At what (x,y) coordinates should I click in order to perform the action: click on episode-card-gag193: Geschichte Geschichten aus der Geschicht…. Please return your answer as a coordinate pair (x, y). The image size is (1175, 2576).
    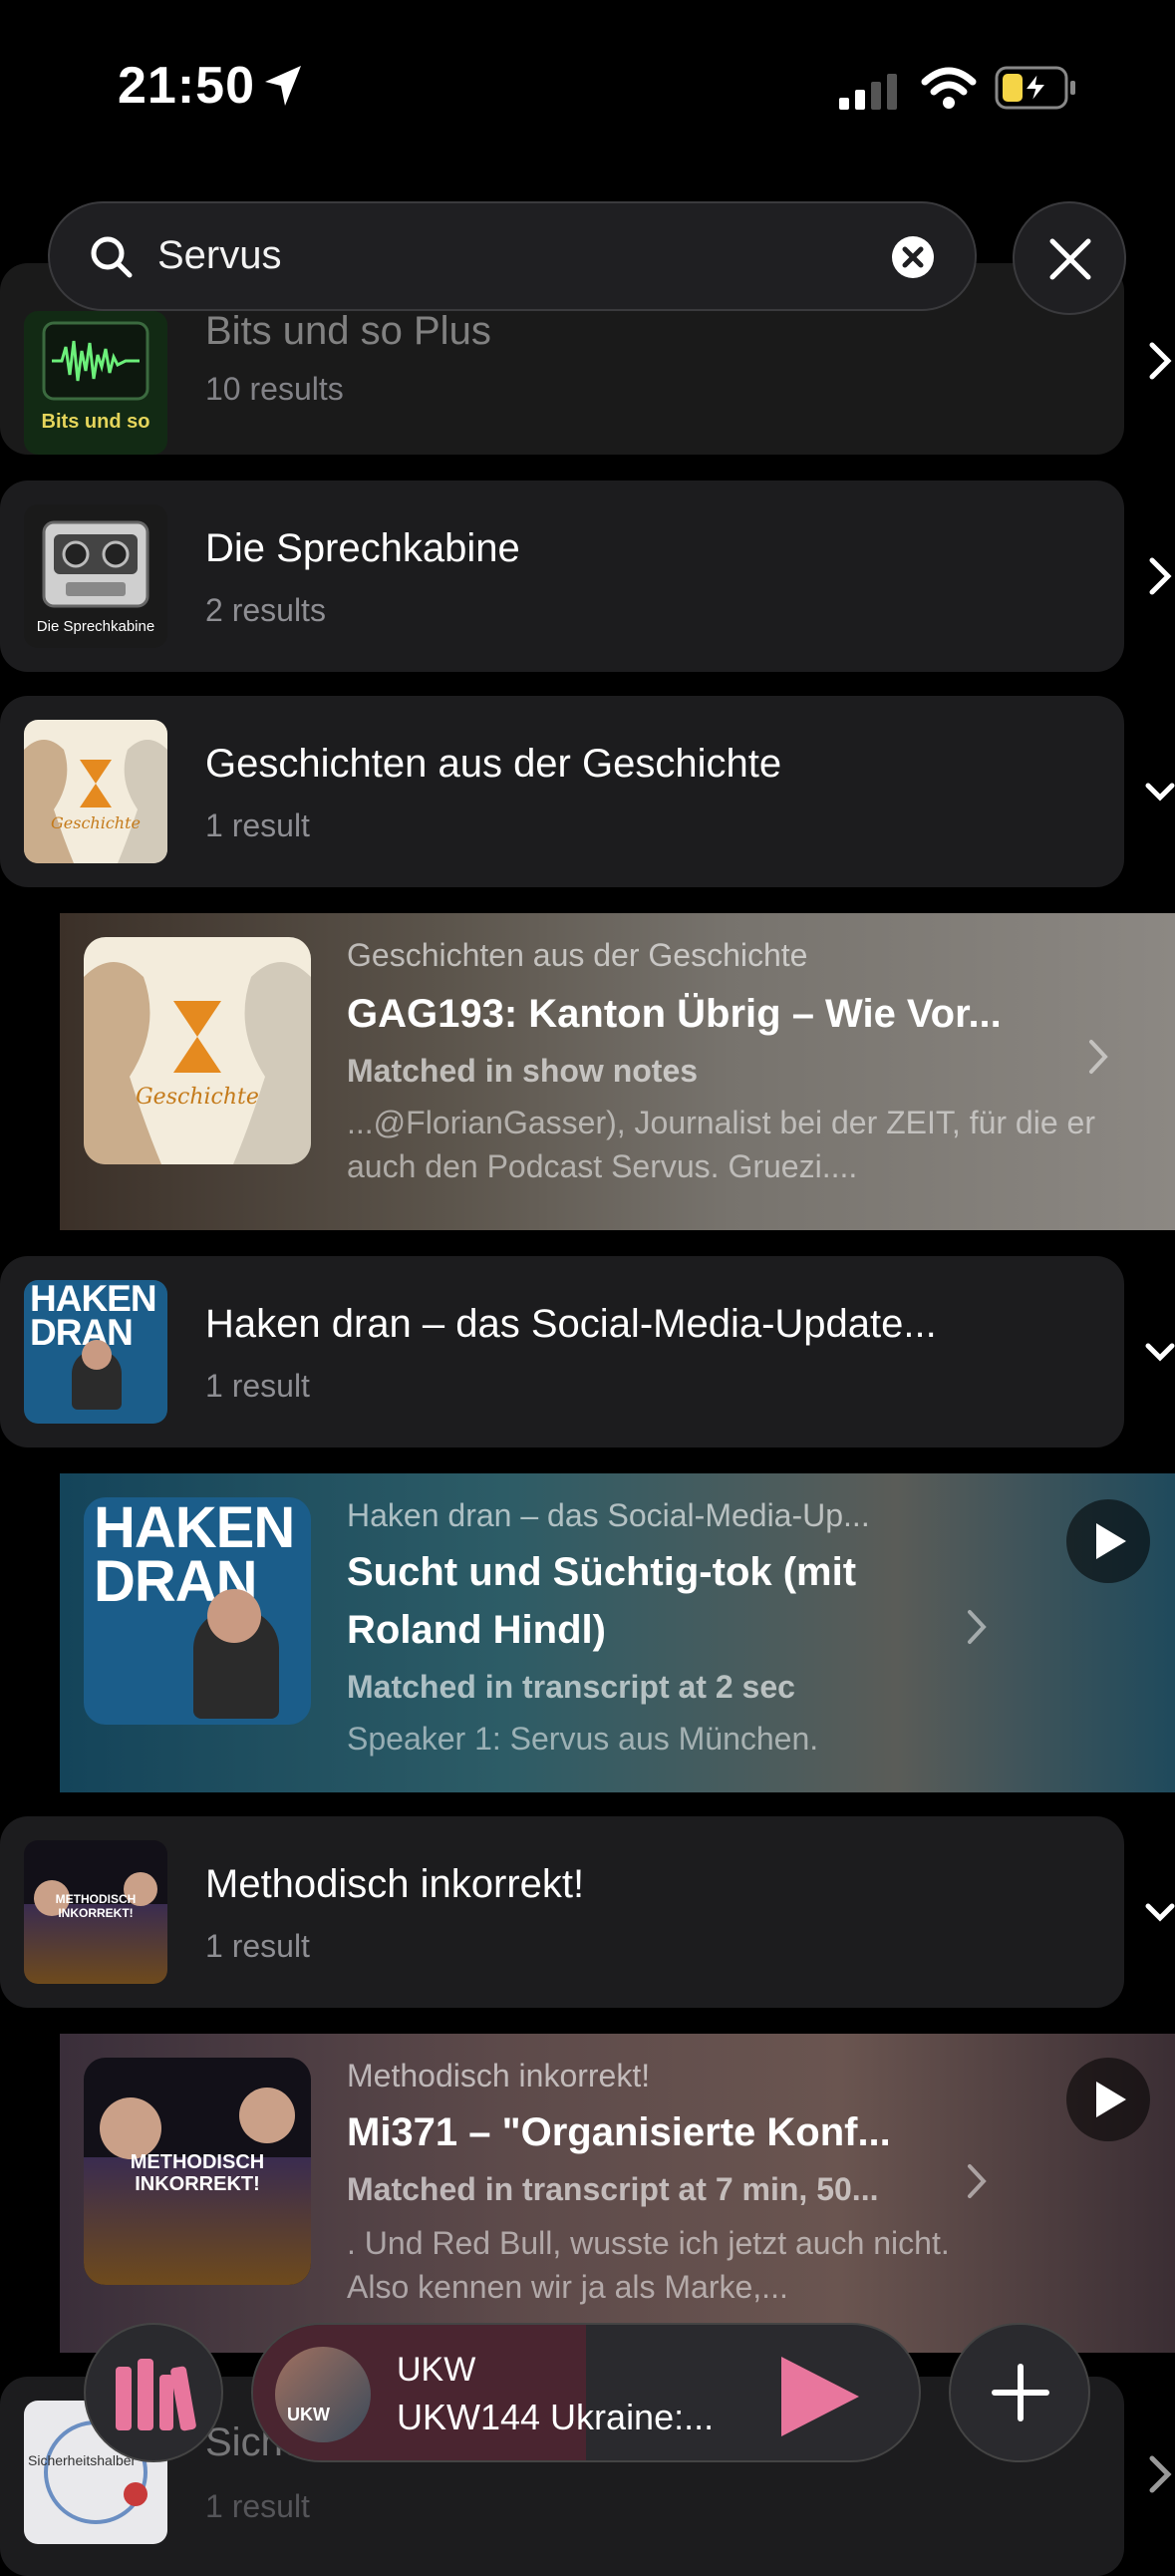
    Looking at the image, I should click on (617, 1071).